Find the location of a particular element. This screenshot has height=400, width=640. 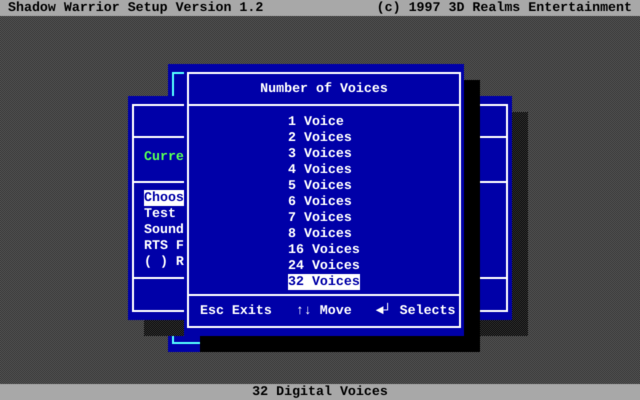

menu-item: ( ) R is located at coordinates (164, 262).